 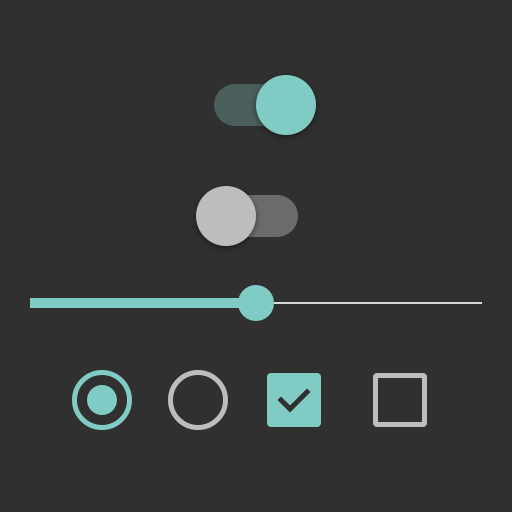 I want to click on toggle-switch-off, so click(x=247, y=216).